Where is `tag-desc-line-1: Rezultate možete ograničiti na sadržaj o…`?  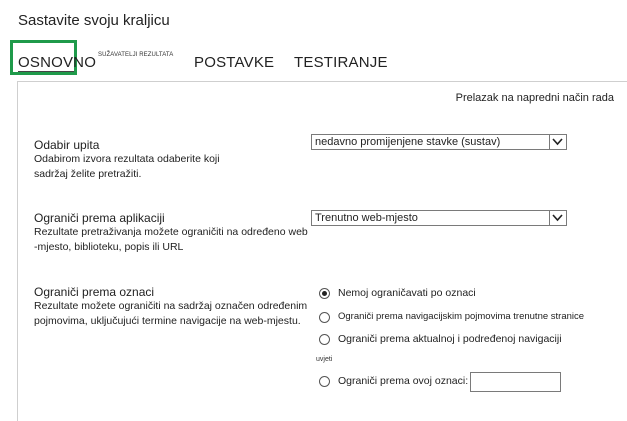 tag-desc-line-1: Rezultate možete ograničiti na sadržaj o… is located at coordinates (171, 306).